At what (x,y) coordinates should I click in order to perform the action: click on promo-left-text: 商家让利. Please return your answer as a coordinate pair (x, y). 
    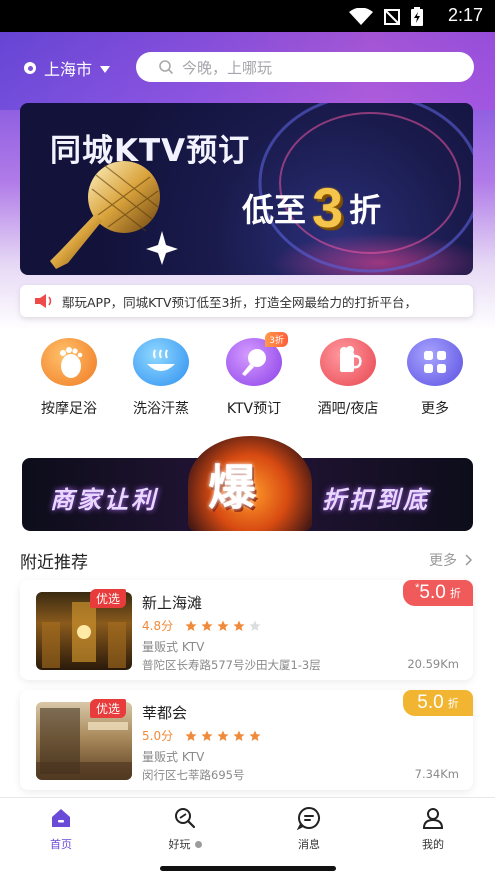
    Looking at the image, I should click on (104, 500).